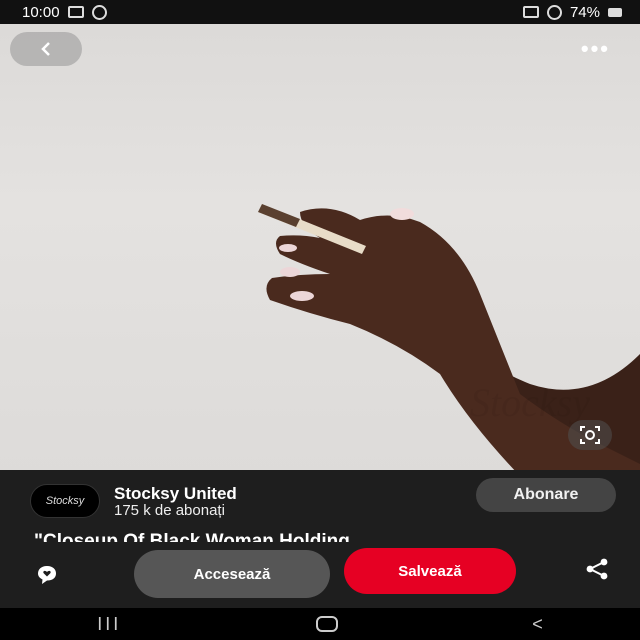 The height and width of the screenshot is (640, 640). I want to click on chevron-left-icon, so click(45, 49).